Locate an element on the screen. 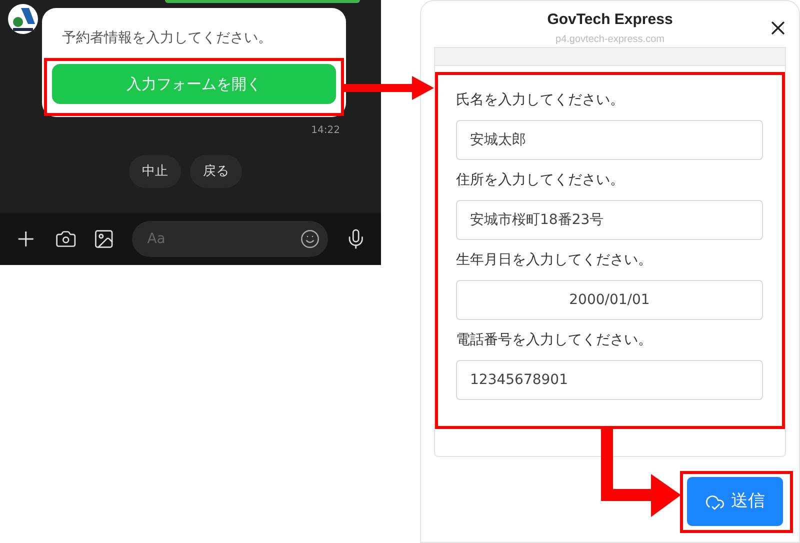  field-label: 生年月日を入力してください。 is located at coordinates (554, 260).